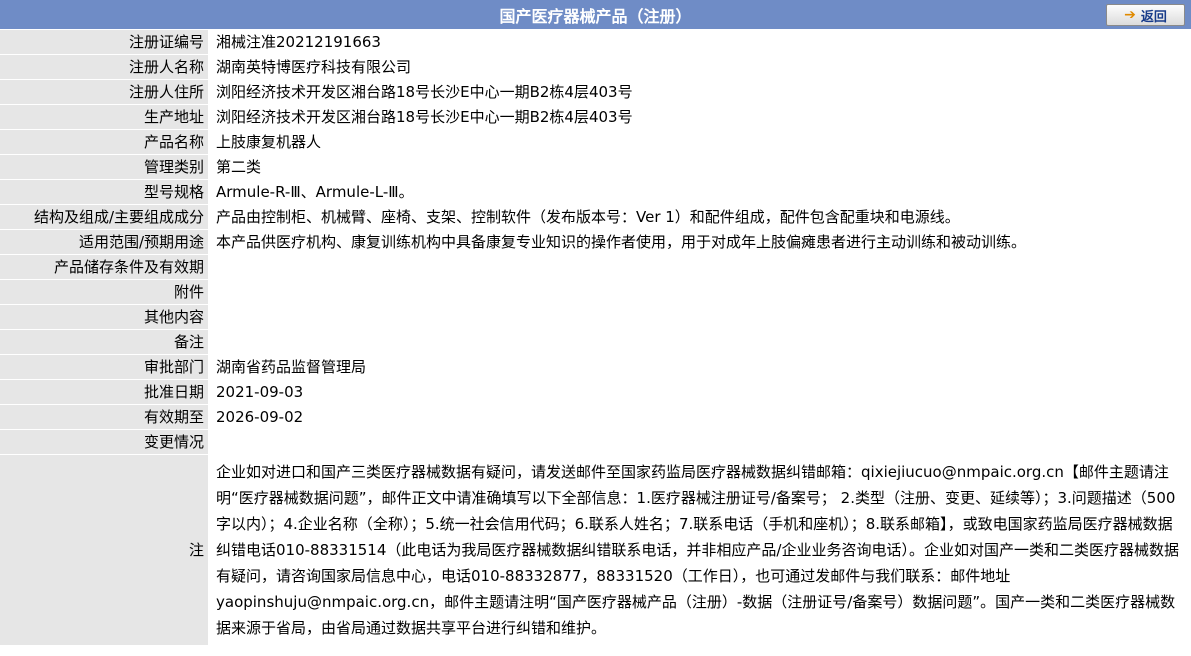 The width and height of the screenshot is (1191, 656). I want to click on page-header: 国产医疗器械产品（注册） ➔ 返回, so click(595, 15).